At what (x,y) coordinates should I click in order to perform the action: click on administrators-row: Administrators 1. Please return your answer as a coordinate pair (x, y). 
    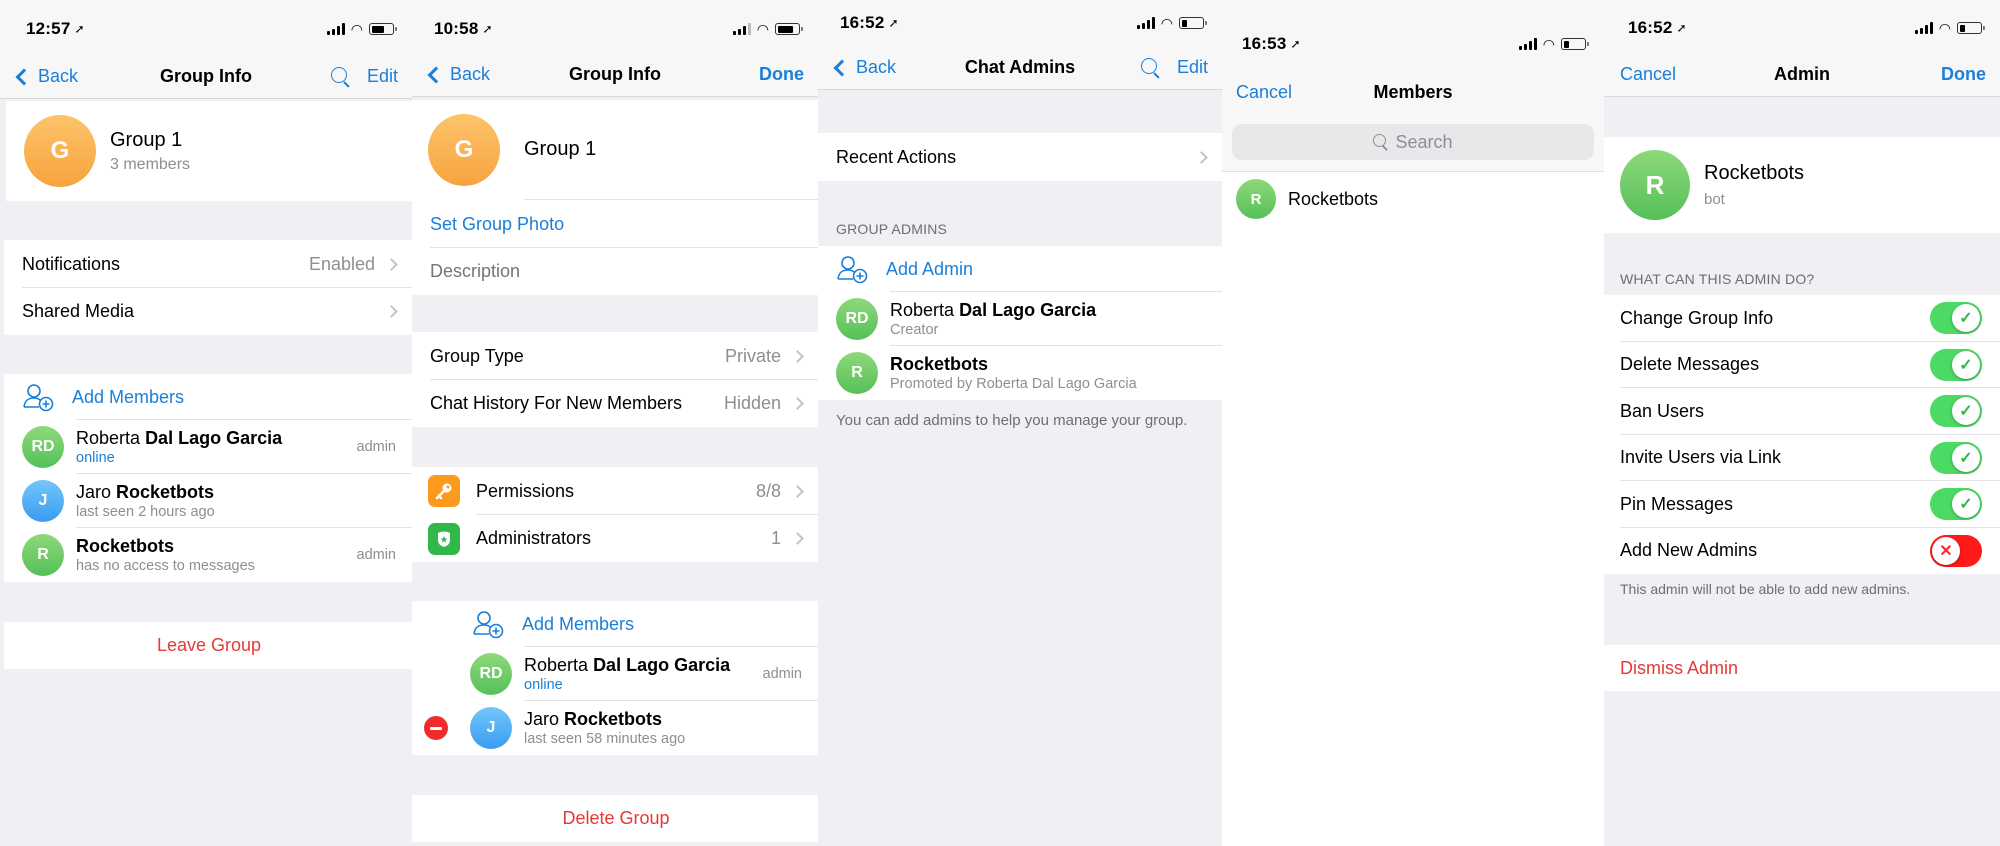
    Looking at the image, I should click on (615, 538).